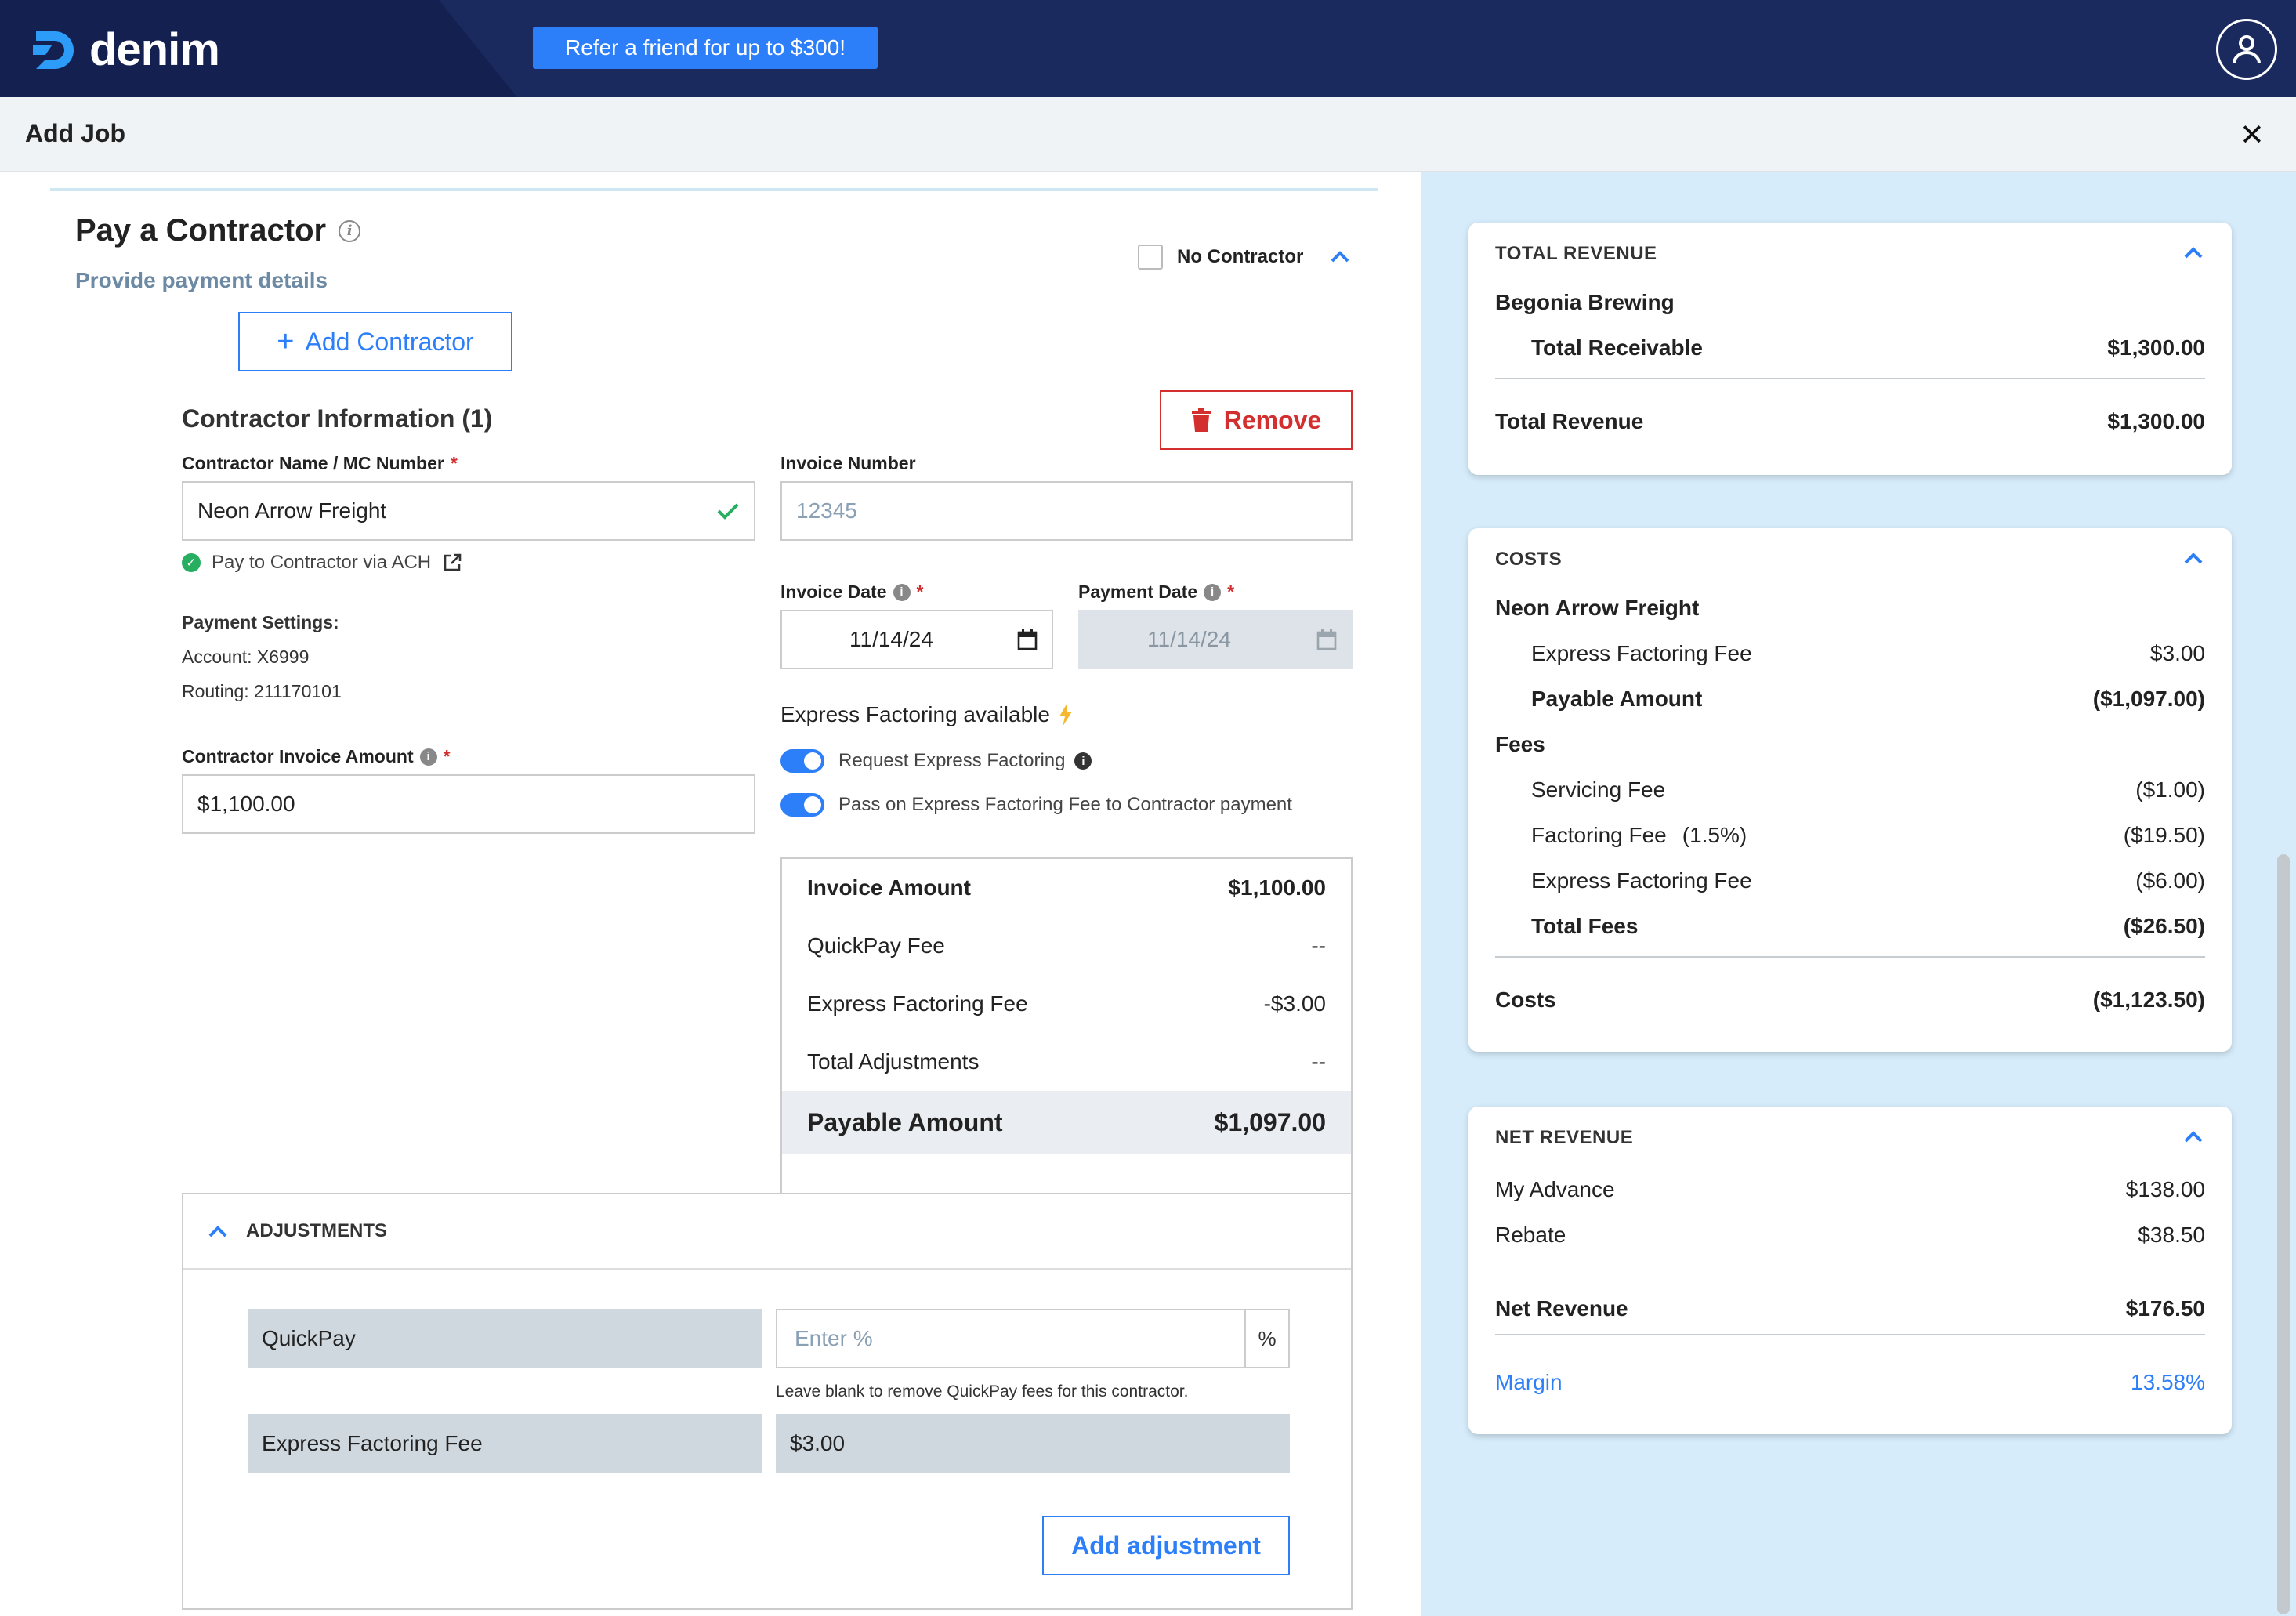 The image size is (2296, 1616). I want to click on close-icon: ✕, so click(2252, 135).